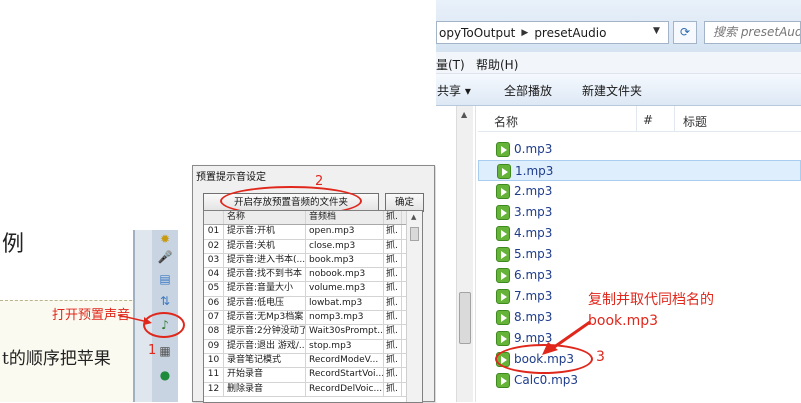 Image resolution: width=801 pixels, height=403 pixels. What do you see at coordinates (533, 296) in the screenshot?
I see `file-name: 7.mp3` at bounding box center [533, 296].